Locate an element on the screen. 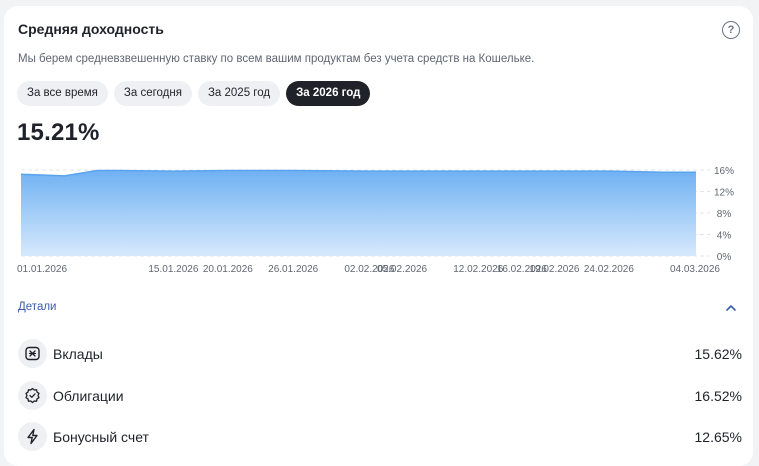 The width and height of the screenshot is (759, 466). details-item-value: 16.52% is located at coordinates (718, 396).